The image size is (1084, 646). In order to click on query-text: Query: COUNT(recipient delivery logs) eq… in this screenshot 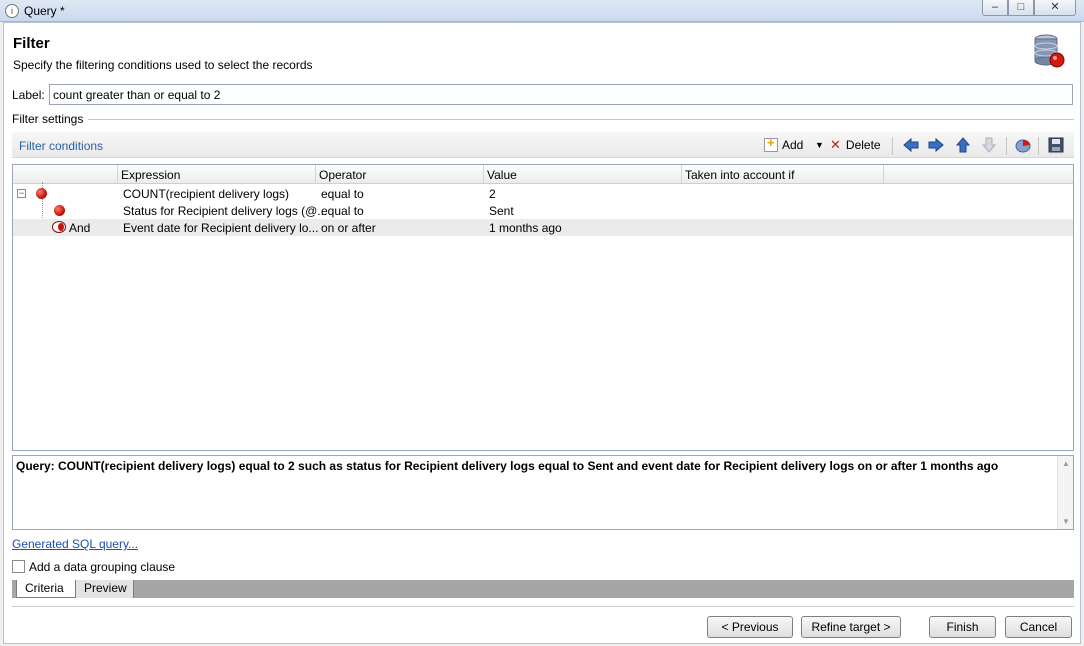, I will do `click(507, 466)`.